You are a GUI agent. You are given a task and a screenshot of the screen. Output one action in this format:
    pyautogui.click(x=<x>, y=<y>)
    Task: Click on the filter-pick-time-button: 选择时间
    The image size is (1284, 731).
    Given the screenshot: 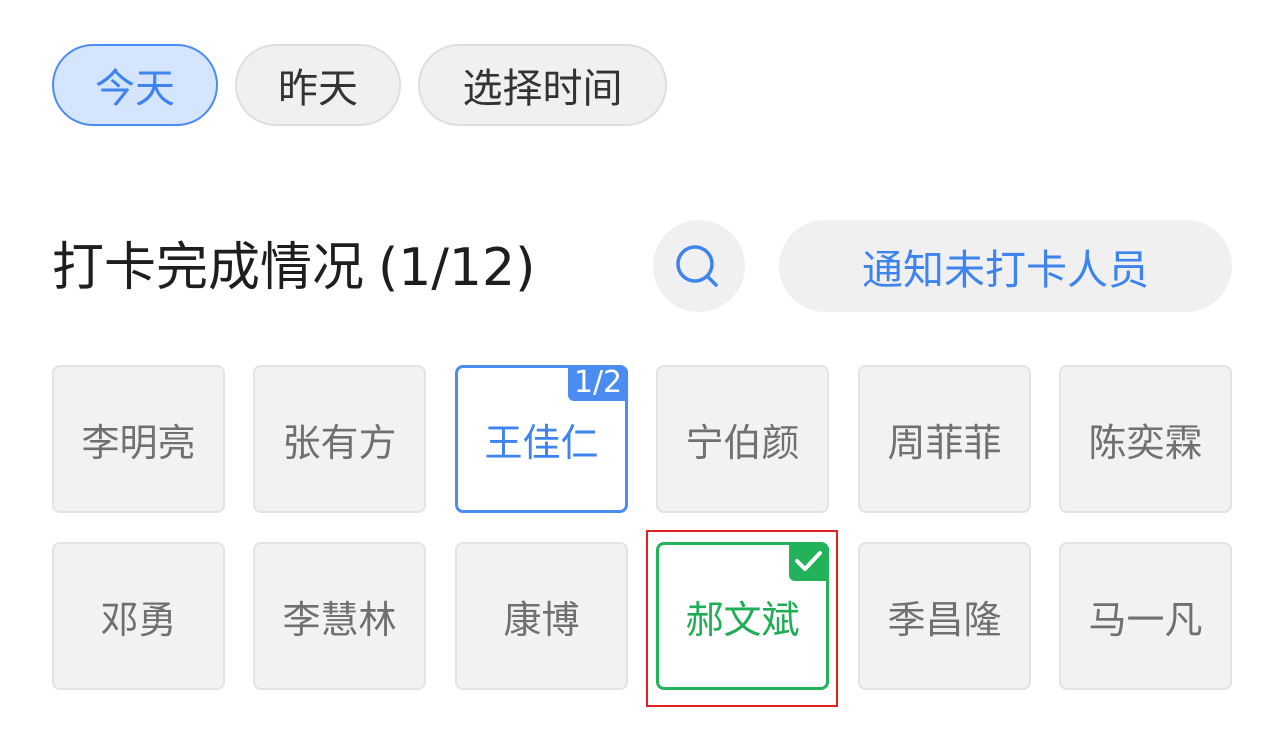 What is the action you would take?
    pyautogui.click(x=542, y=85)
    